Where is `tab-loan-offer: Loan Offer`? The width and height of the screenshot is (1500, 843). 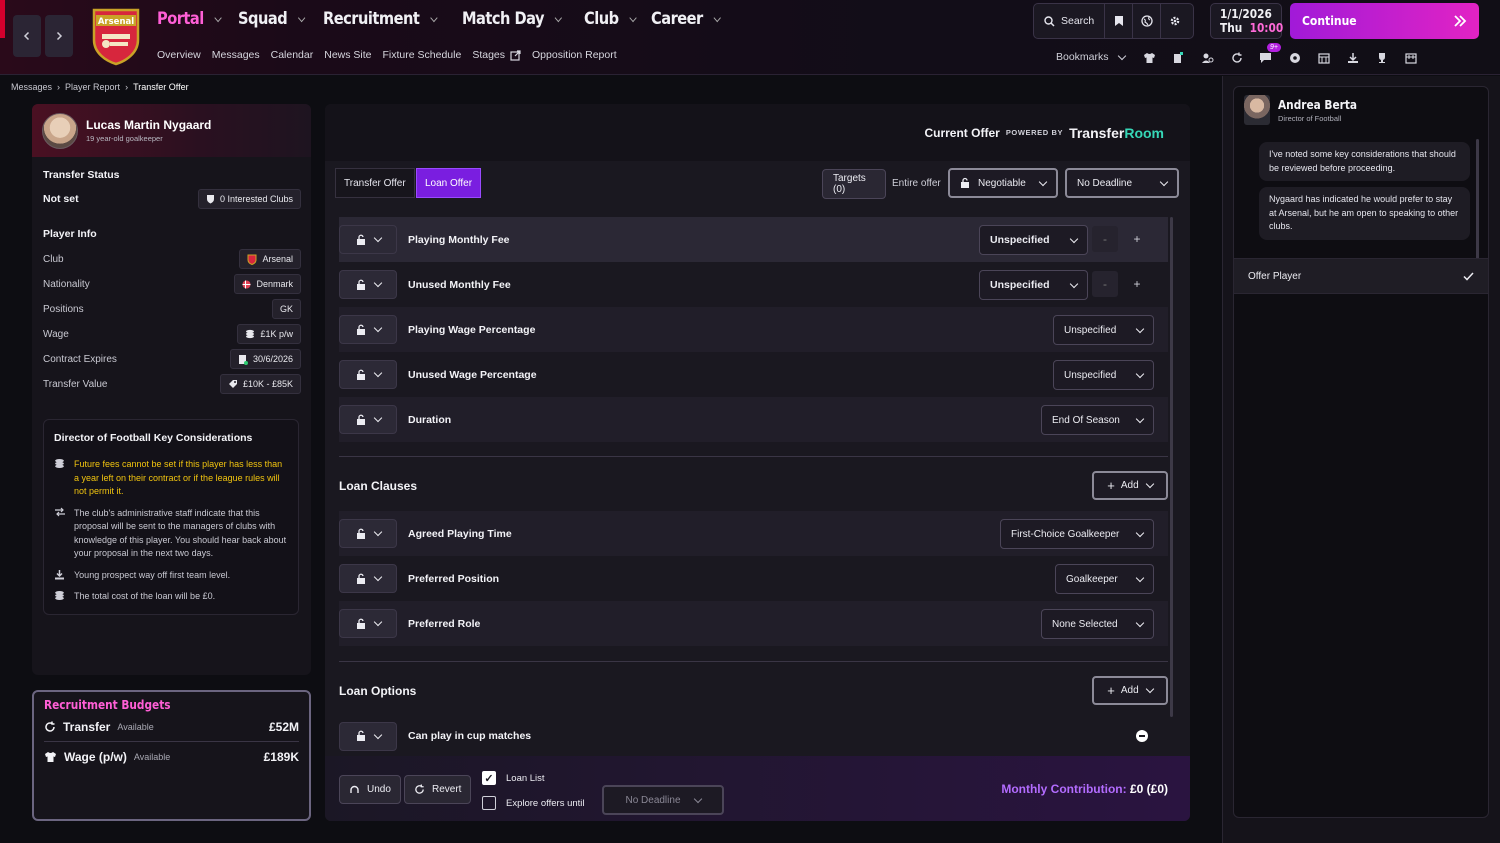 tab-loan-offer: Loan Offer is located at coordinates (449, 183).